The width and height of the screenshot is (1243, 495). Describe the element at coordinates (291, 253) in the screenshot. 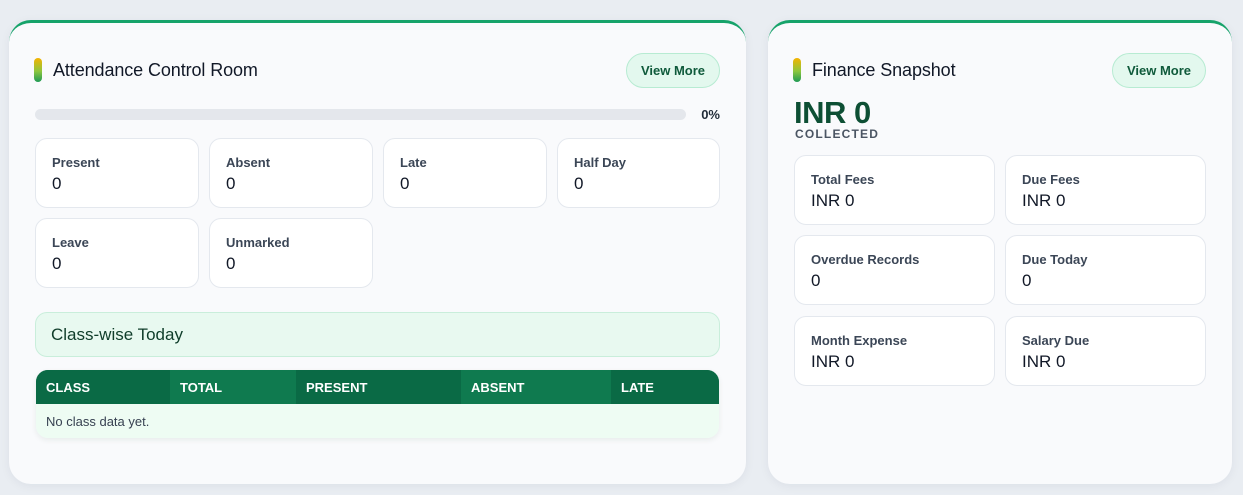

I see `stat-unmarked: Unmarked 0` at that location.